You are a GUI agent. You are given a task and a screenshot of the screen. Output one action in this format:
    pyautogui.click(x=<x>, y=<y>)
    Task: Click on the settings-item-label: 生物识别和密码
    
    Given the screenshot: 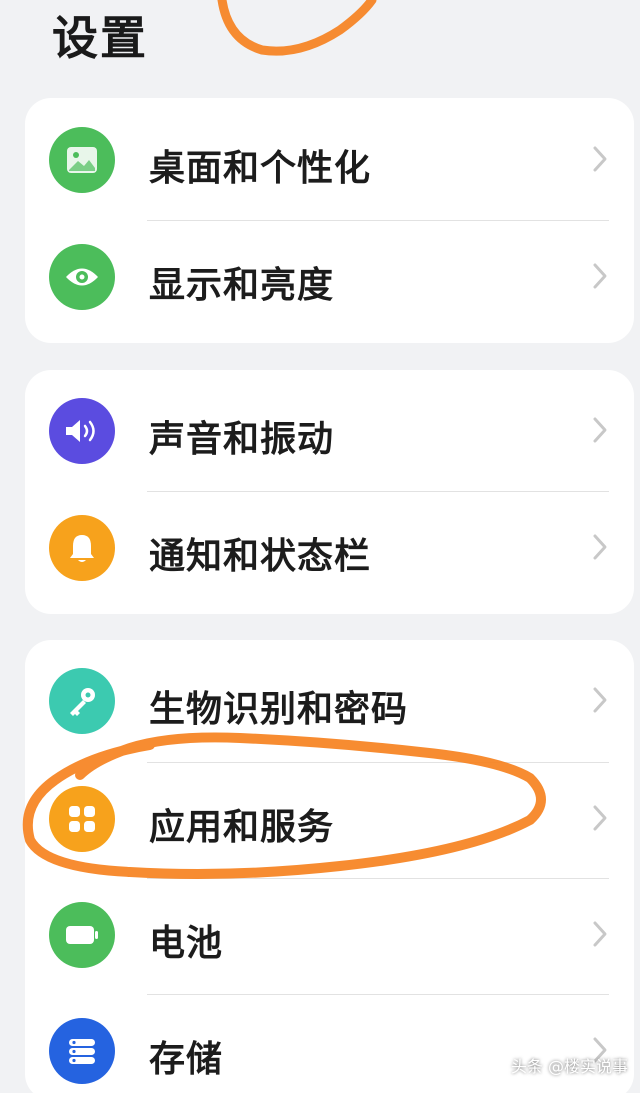 What is the action you would take?
    pyautogui.click(x=279, y=709)
    